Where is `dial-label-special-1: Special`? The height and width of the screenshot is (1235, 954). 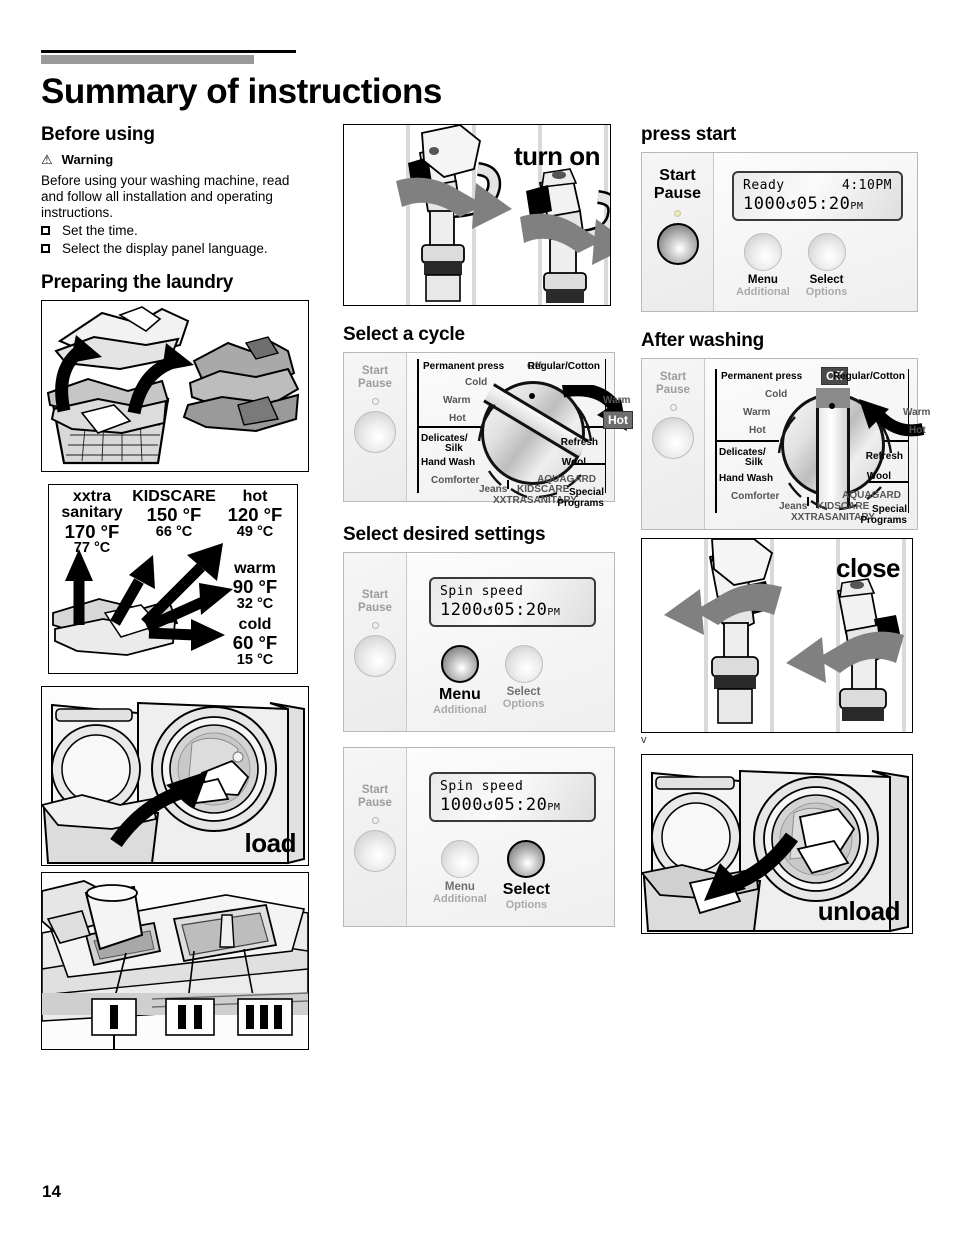 dial-label-special-1: Special is located at coordinates (586, 492).